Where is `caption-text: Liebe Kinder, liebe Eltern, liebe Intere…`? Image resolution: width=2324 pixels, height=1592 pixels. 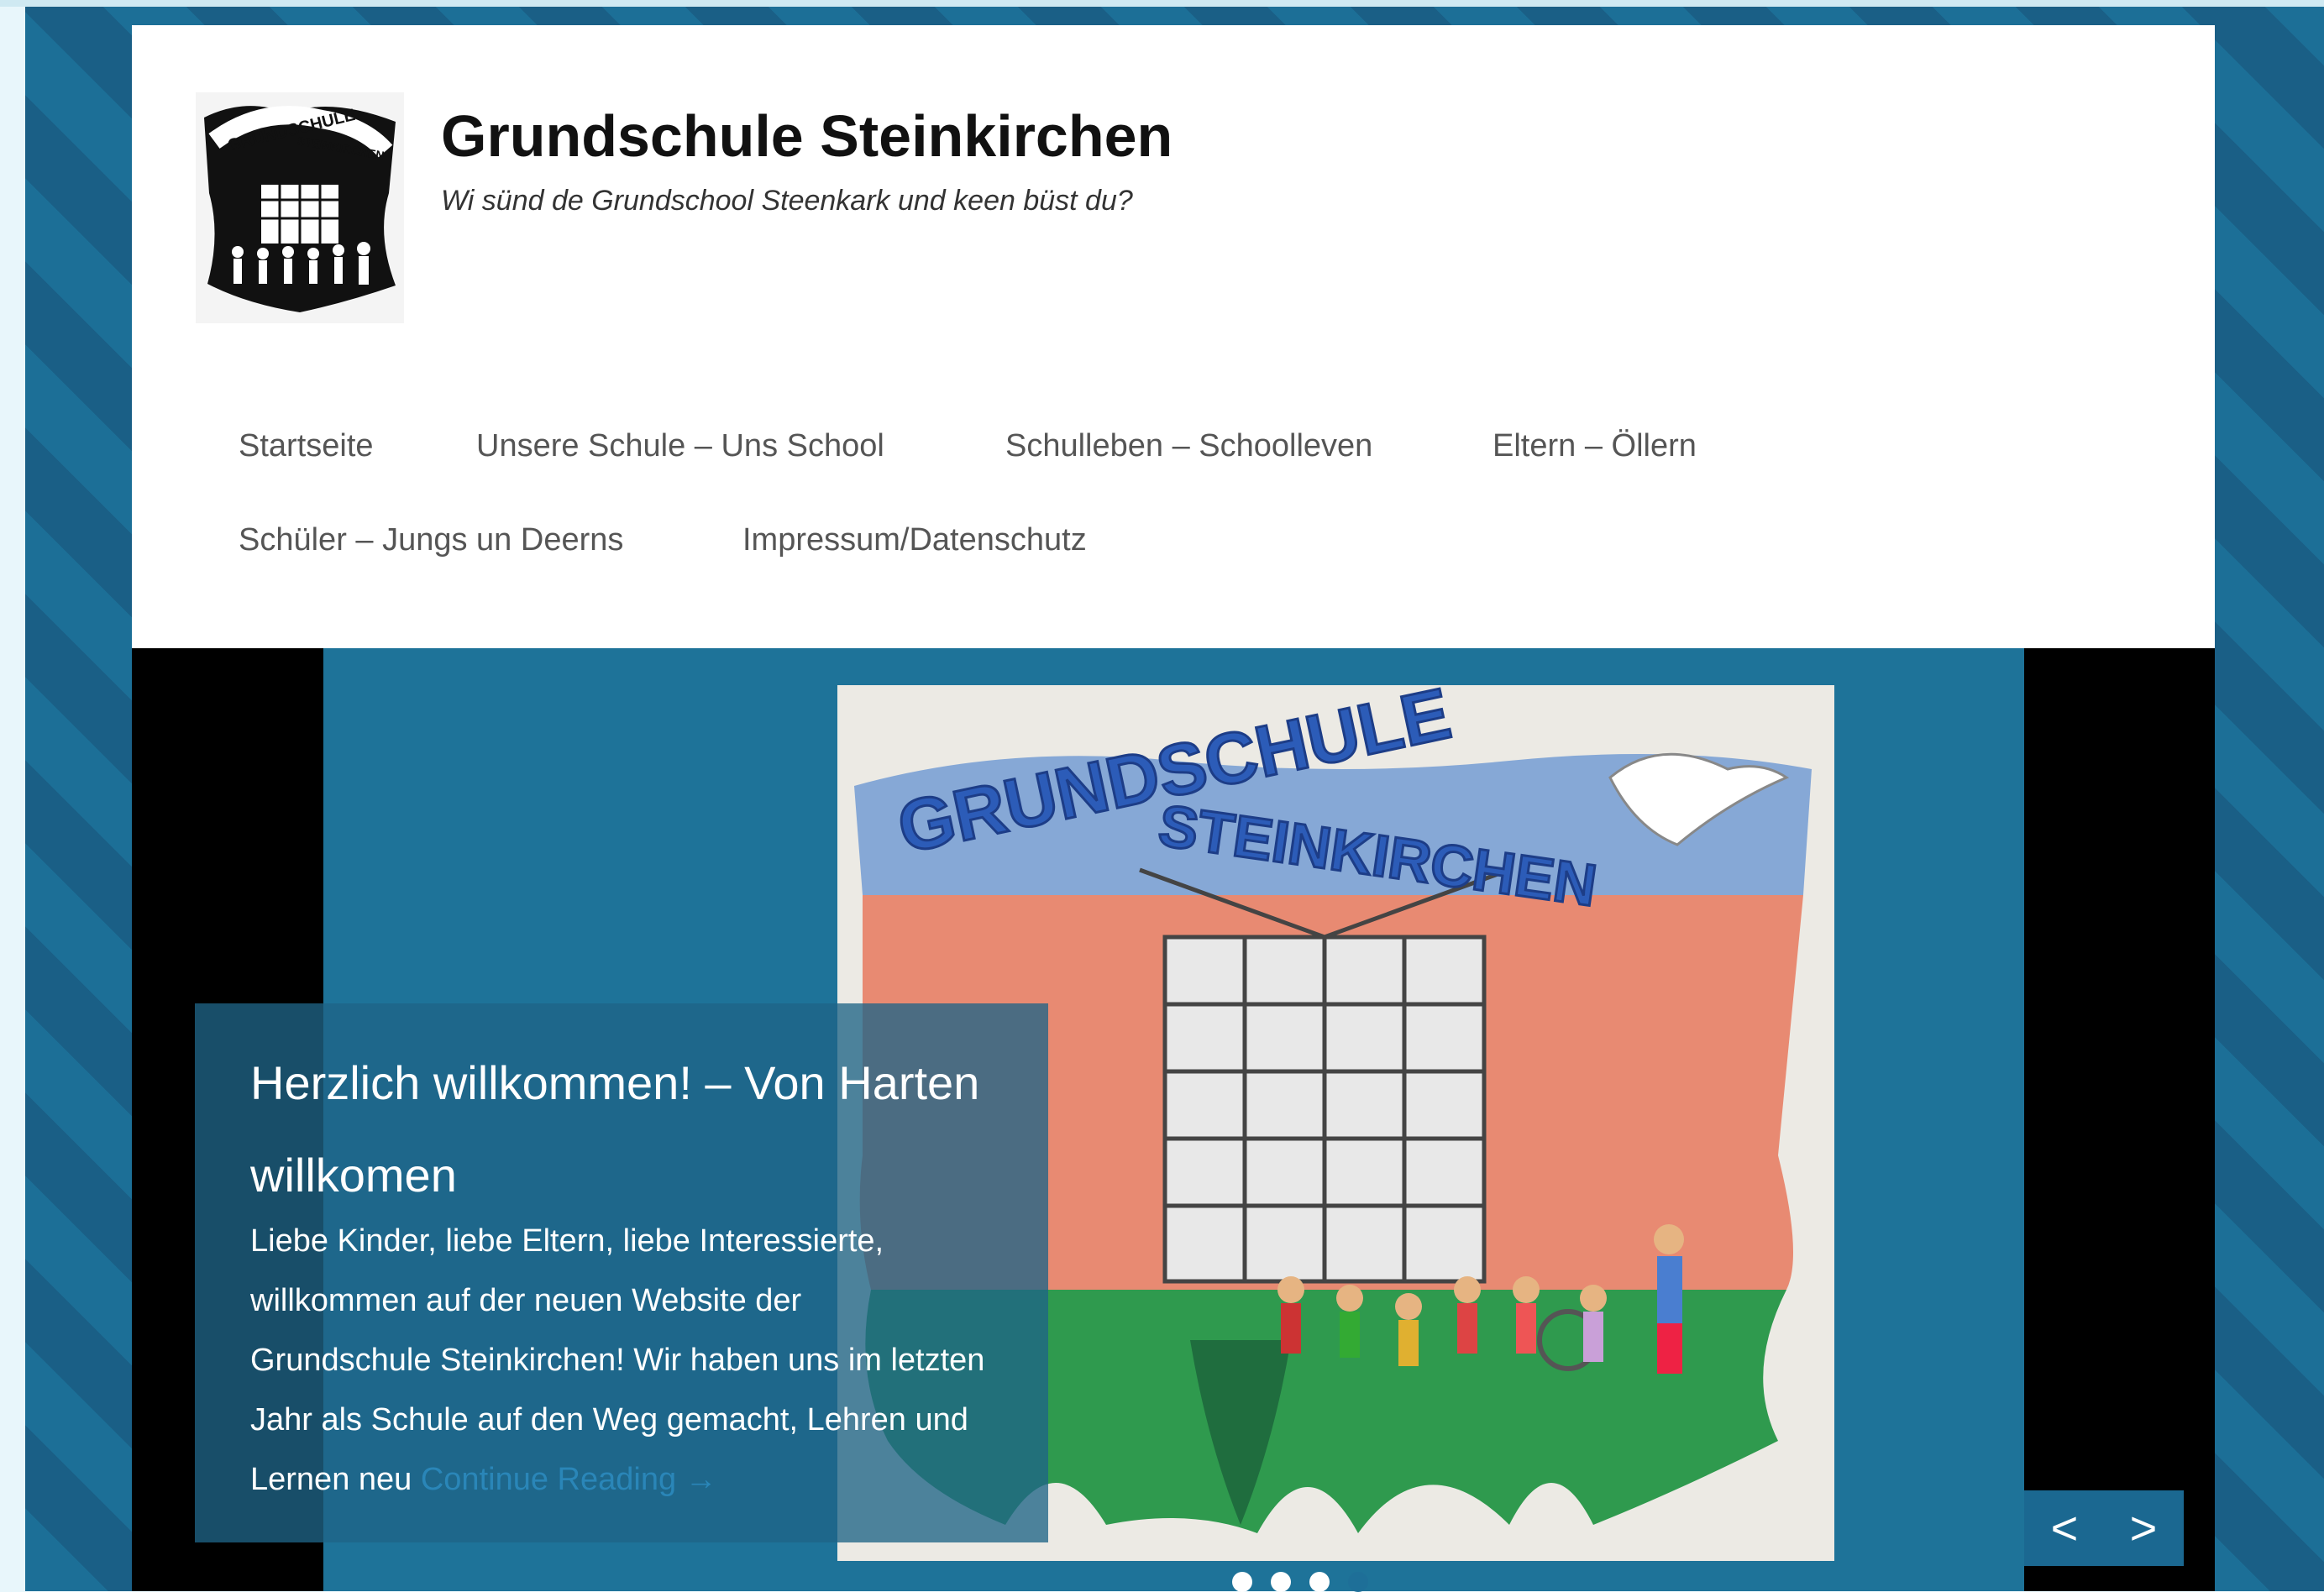
caption-text: Liebe Kinder, liebe Eltern, liebe Intere… is located at coordinates (619, 1361).